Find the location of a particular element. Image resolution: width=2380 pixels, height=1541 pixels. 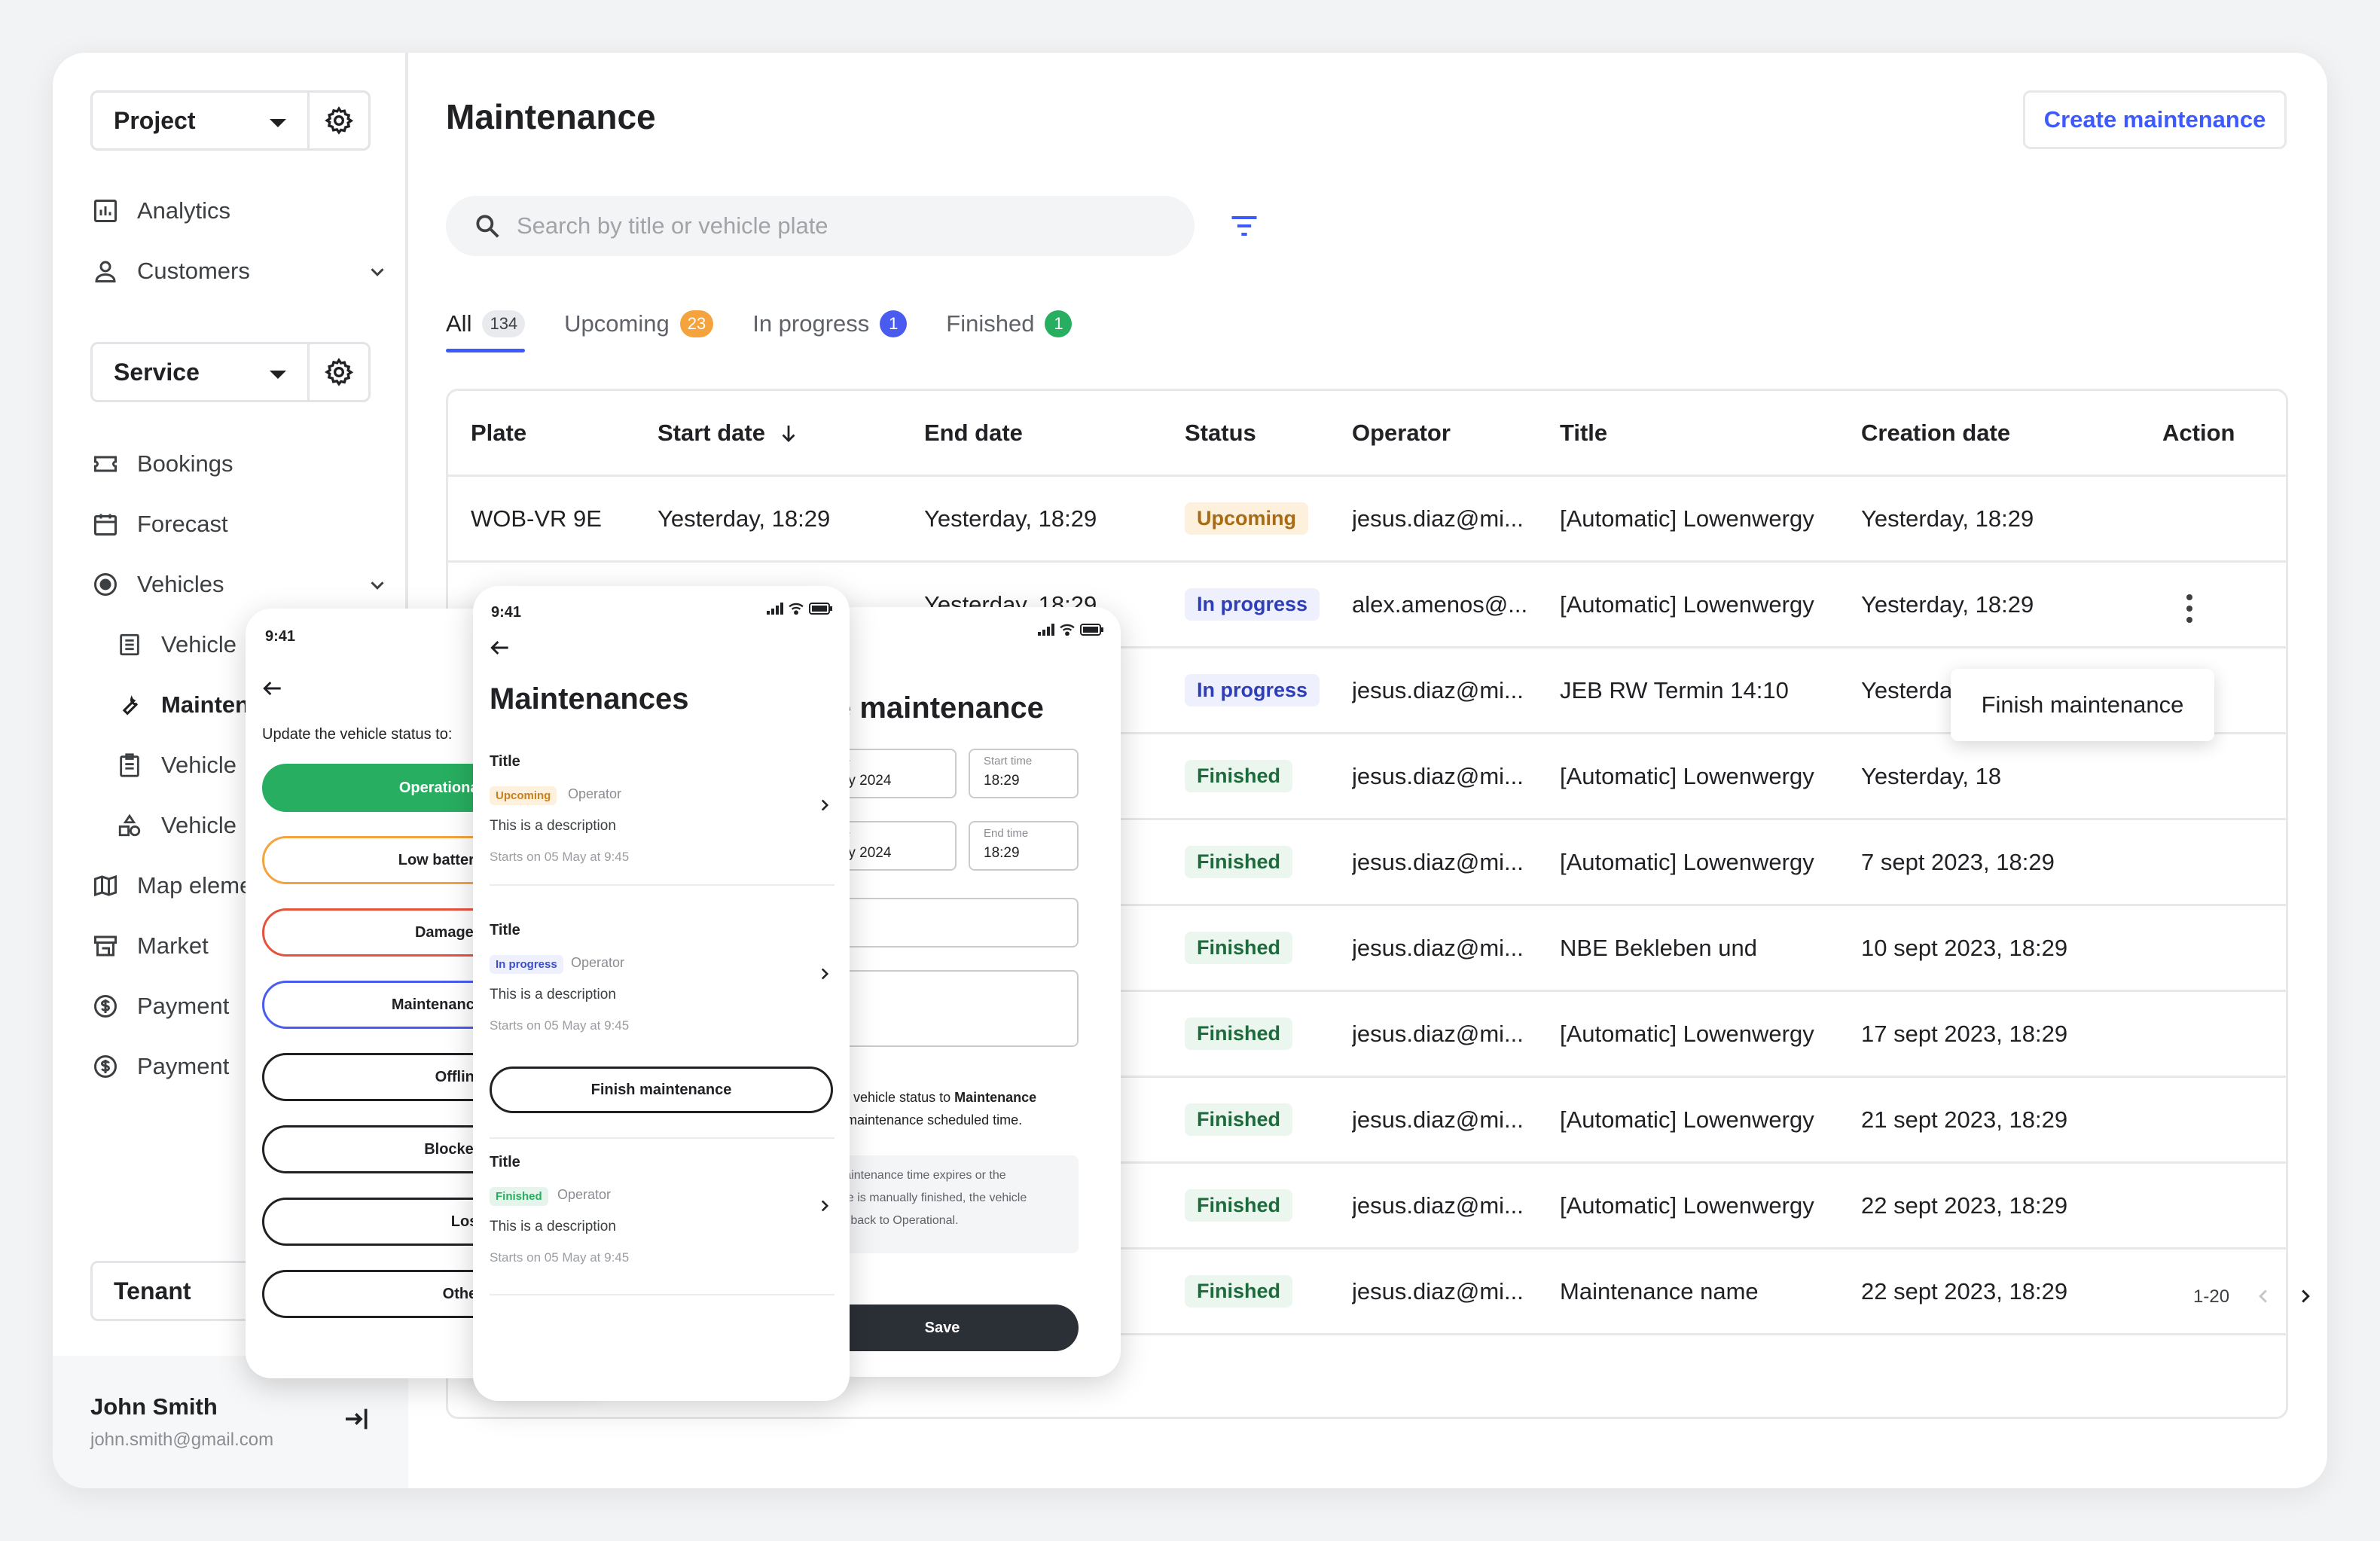

calendar-icon is located at coordinates (105, 524).